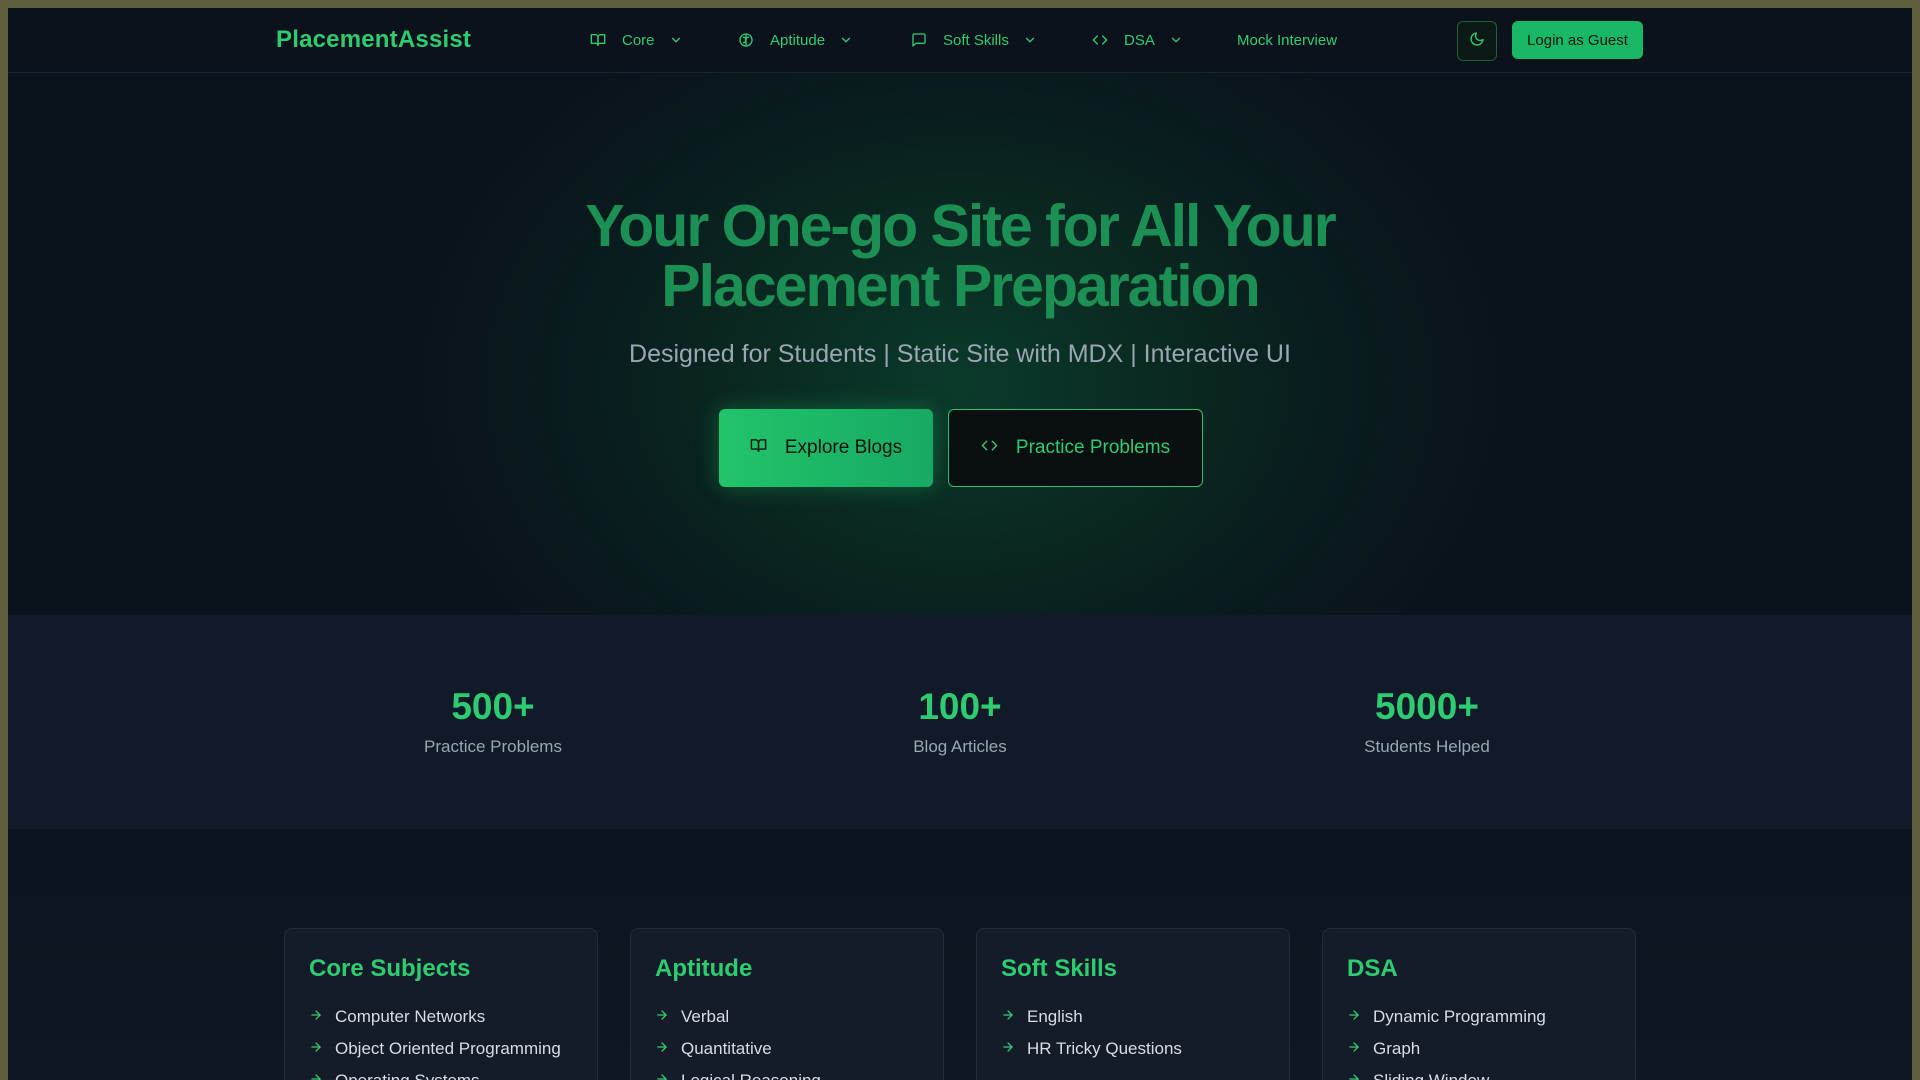  What do you see at coordinates (410, 1016) in the screenshot?
I see `list-item-label: Computer Networks` at bounding box center [410, 1016].